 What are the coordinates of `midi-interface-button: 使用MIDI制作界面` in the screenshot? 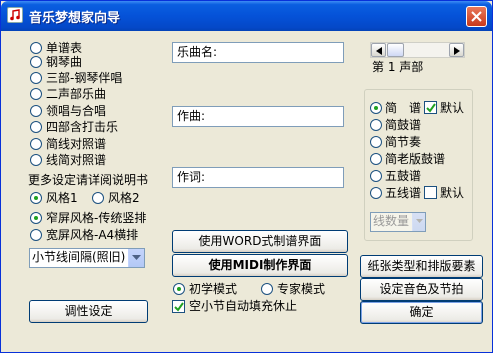 It's located at (260, 265).